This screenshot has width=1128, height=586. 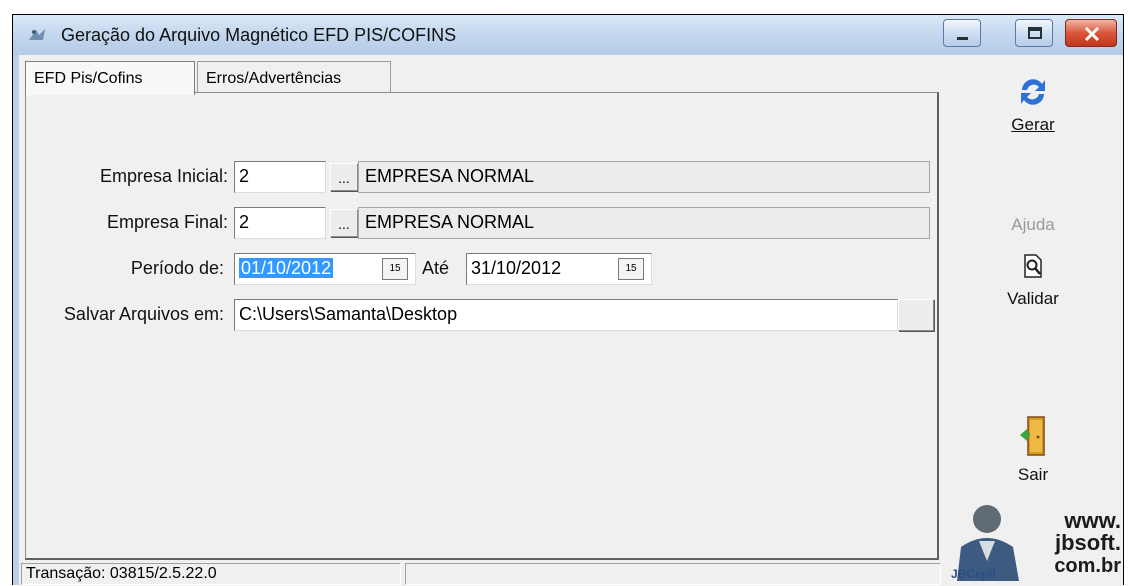 What do you see at coordinates (143, 314) in the screenshot?
I see `salvar-label: Salvar Arquivos em:` at bounding box center [143, 314].